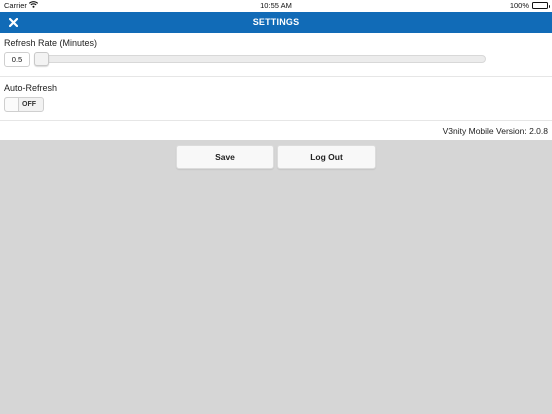  Describe the element at coordinates (495, 131) in the screenshot. I see `app-version: V3nity Mobile Version: 2.0.8` at that location.